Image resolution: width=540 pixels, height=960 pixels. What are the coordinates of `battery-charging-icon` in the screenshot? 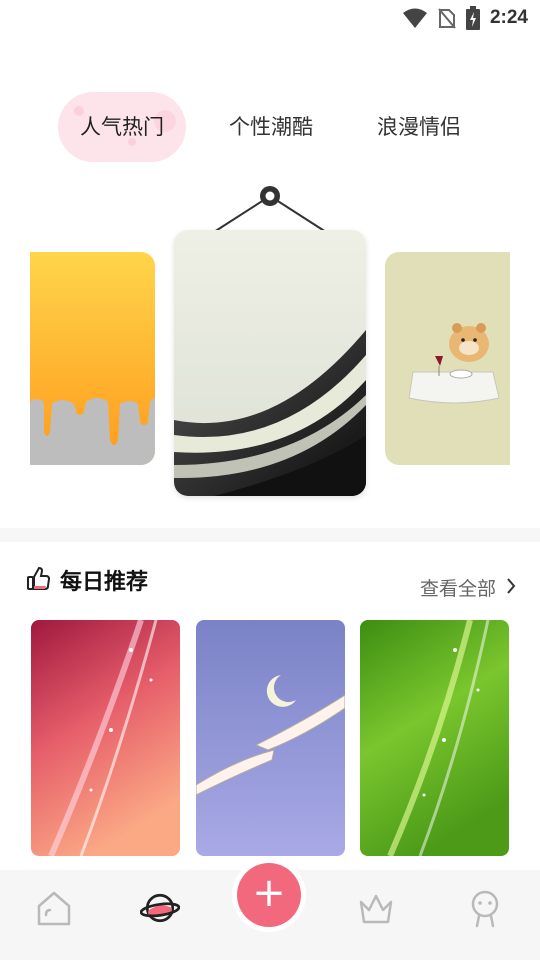 It's located at (472, 18).